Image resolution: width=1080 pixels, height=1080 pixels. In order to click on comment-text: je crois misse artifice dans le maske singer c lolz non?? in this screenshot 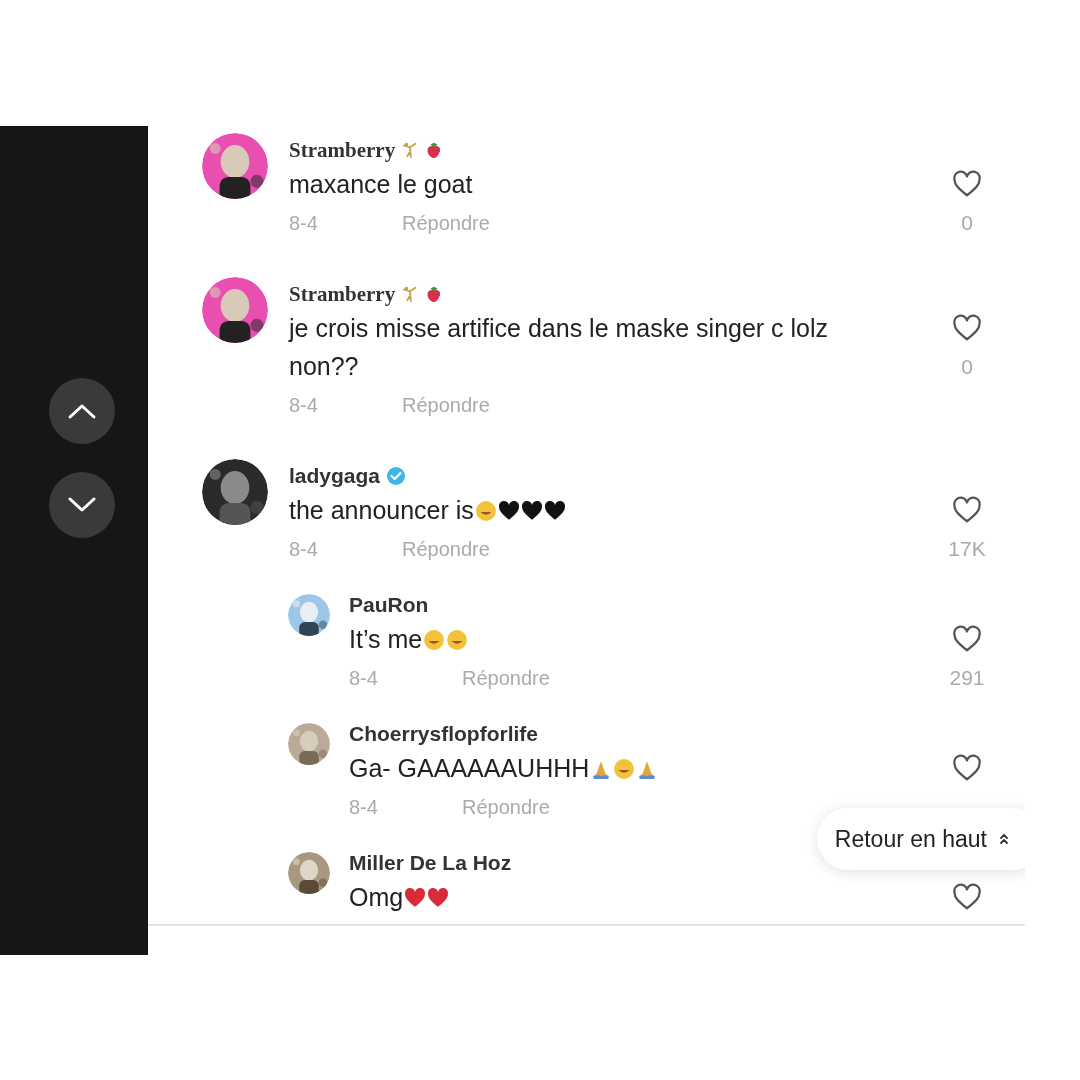, I will do `click(559, 347)`.